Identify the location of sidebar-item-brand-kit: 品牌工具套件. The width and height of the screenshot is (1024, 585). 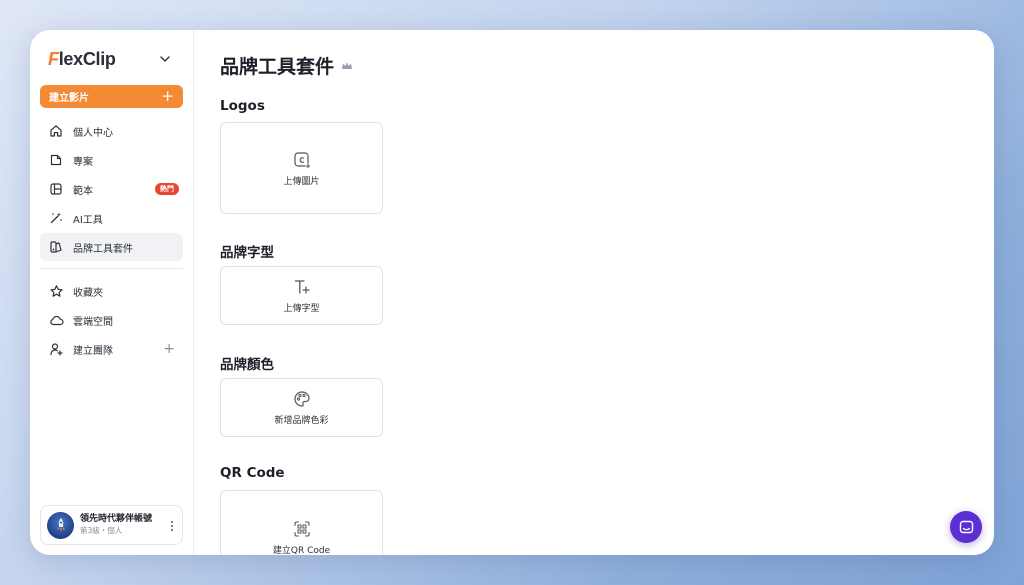
(111, 247).